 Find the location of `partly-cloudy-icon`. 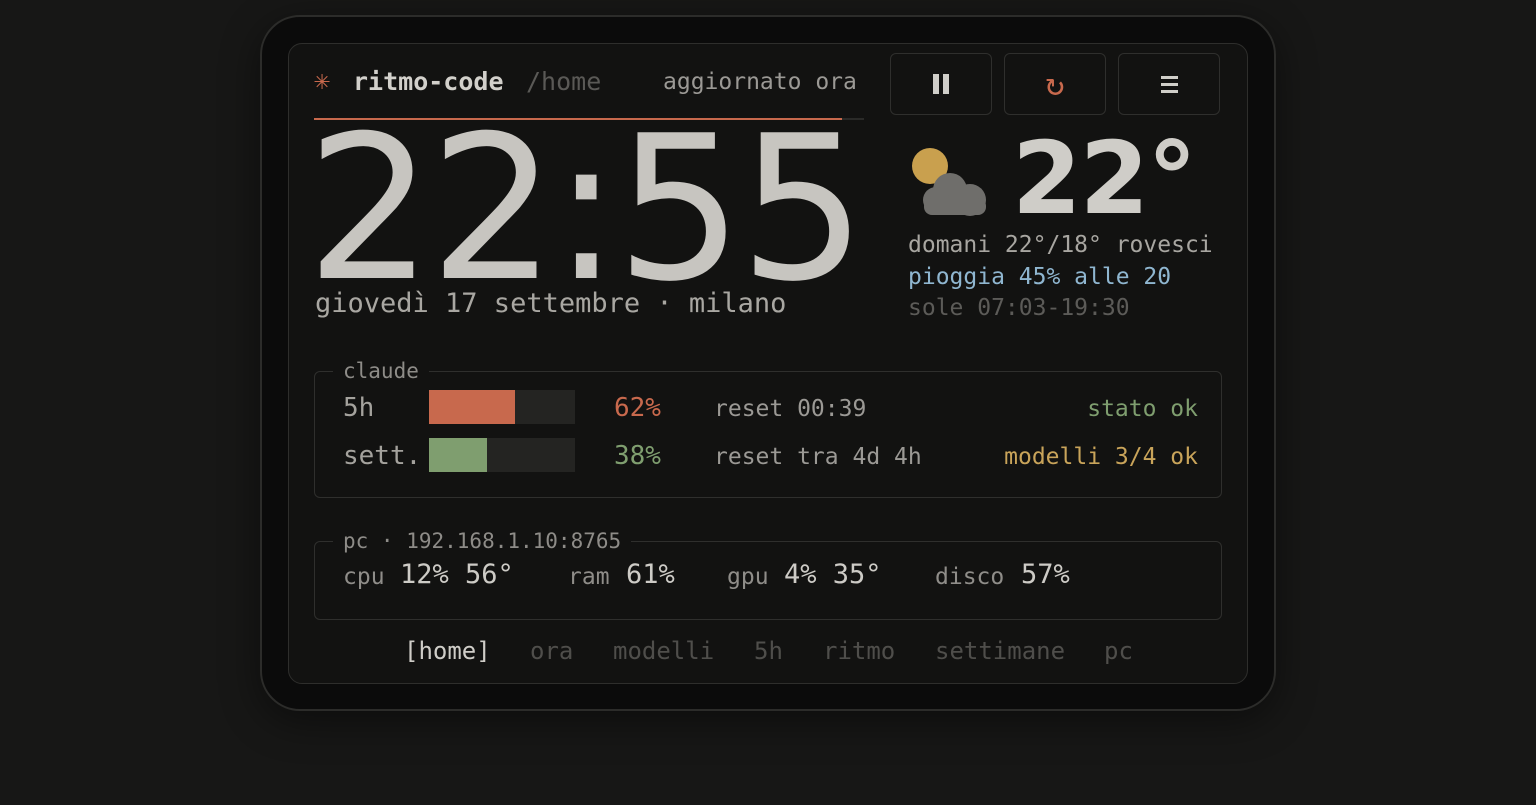

partly-cloudy-icon is located at coordinates (949, 182).